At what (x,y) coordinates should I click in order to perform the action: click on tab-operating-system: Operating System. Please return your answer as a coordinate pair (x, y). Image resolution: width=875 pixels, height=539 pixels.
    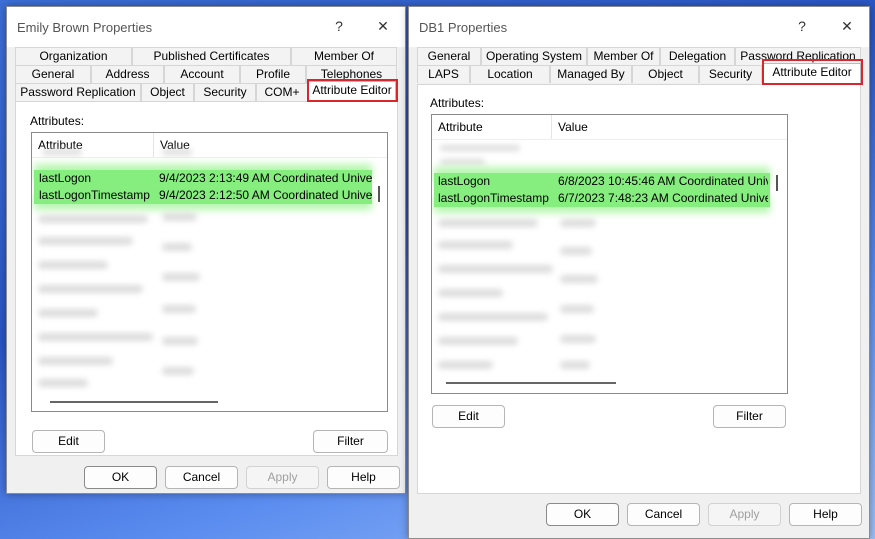
    Looking at the image, I should click on (534, 56).